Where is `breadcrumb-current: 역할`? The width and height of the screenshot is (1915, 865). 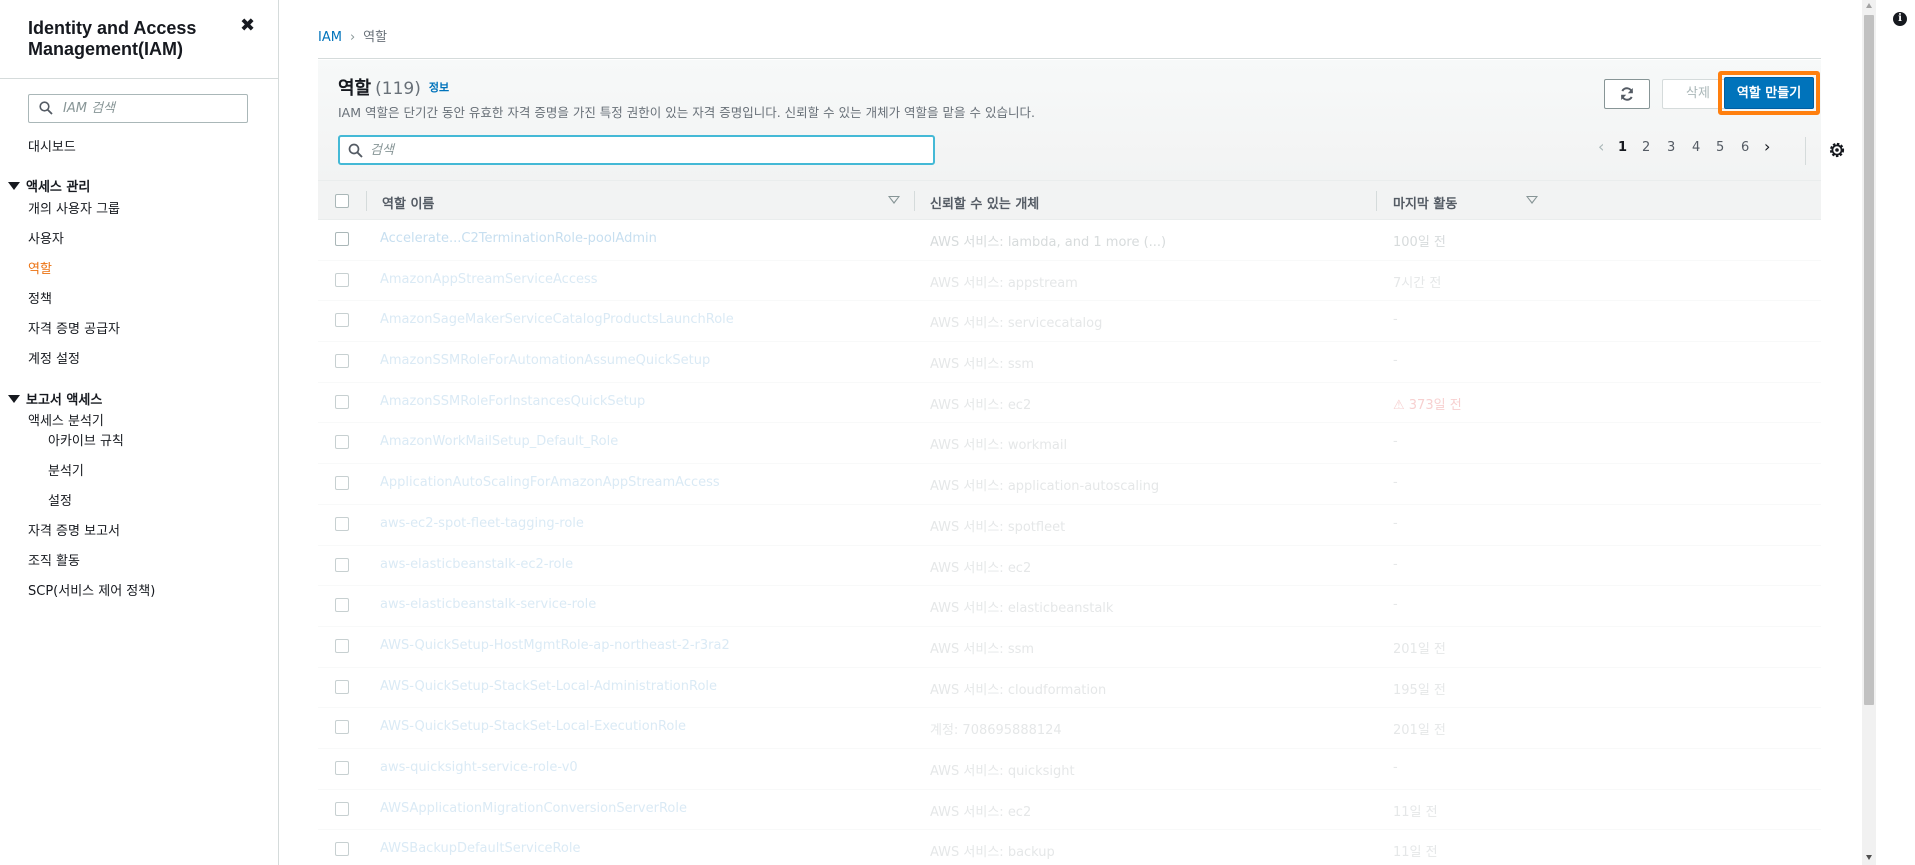
breadcrumb-current: 역할 is located at coordinates (375, 37).